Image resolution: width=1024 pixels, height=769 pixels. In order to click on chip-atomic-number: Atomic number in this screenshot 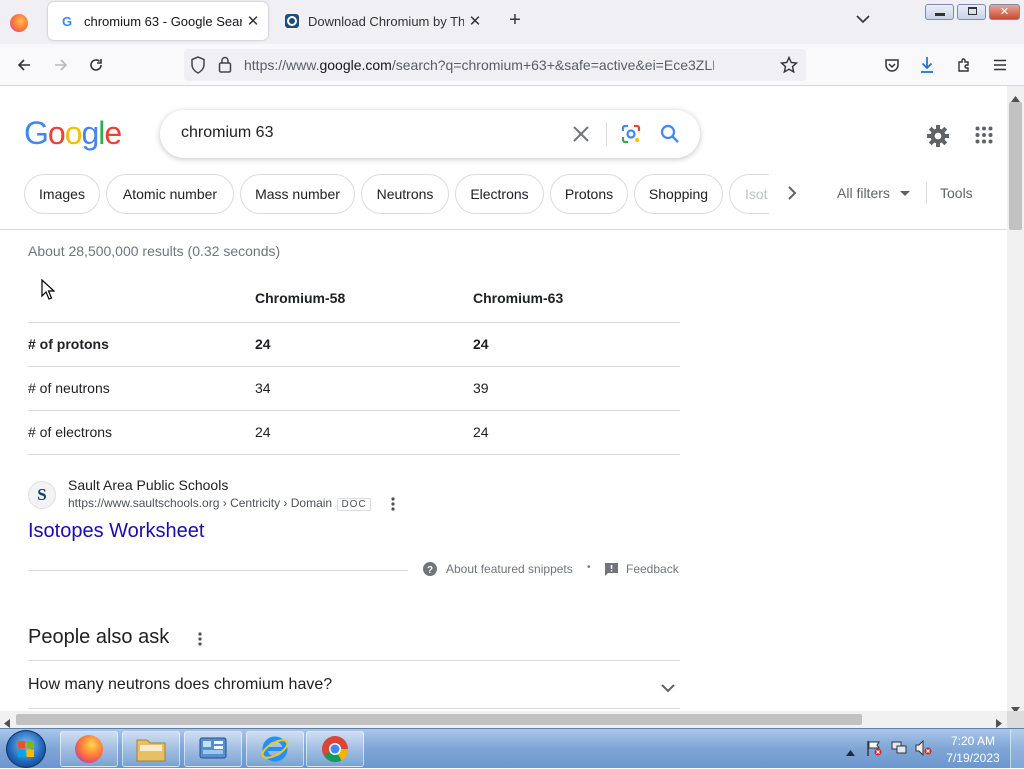, I will do `click(170, 194)`.